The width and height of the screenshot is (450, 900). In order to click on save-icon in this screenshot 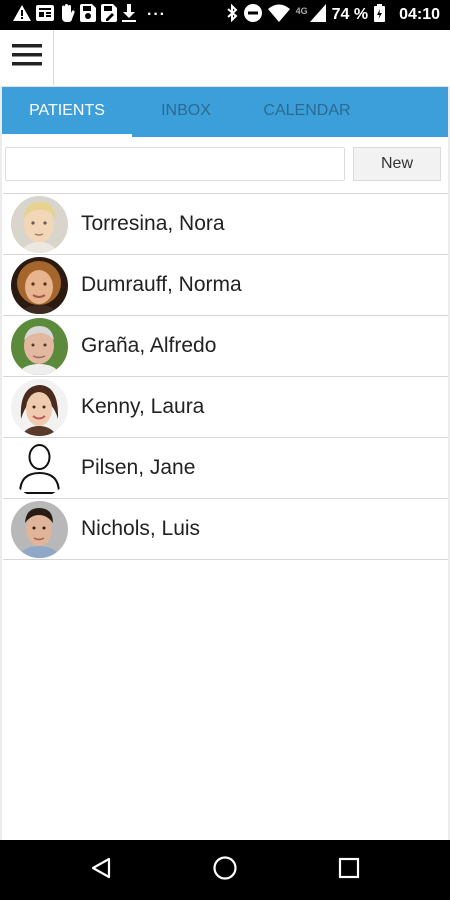, I will do `click(88, 15)`.